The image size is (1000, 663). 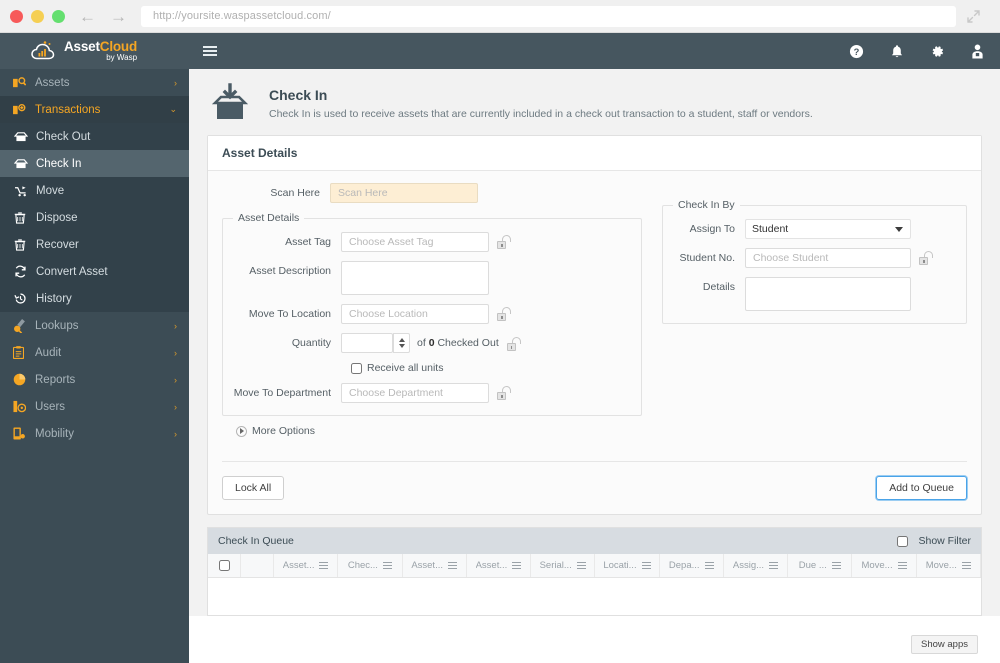 What do you see at coordinates (828, 294) in the screenshot?
I see `details-textarea` at bounding box center [828, 294].